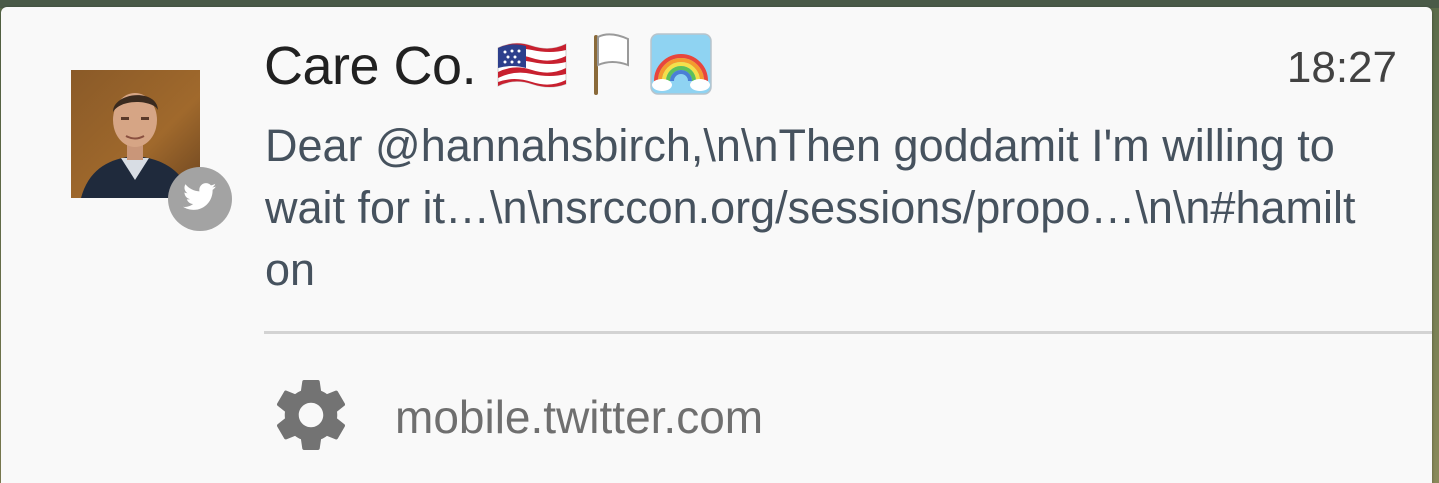 The width and height of the screenshot is (1439, 483). I want to click on gear-icon, so click(311, 417).